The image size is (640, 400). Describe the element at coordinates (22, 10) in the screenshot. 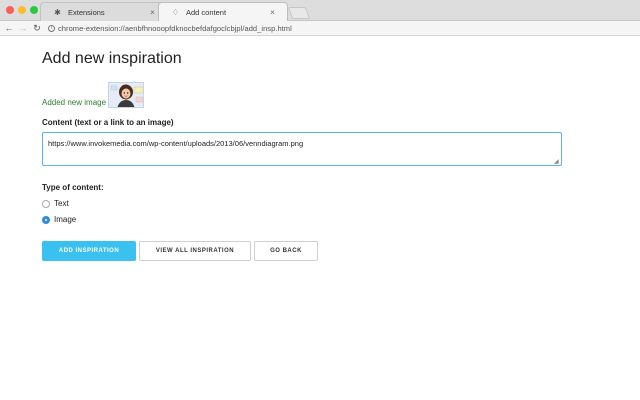

I see `minimize-window-button` at that location.